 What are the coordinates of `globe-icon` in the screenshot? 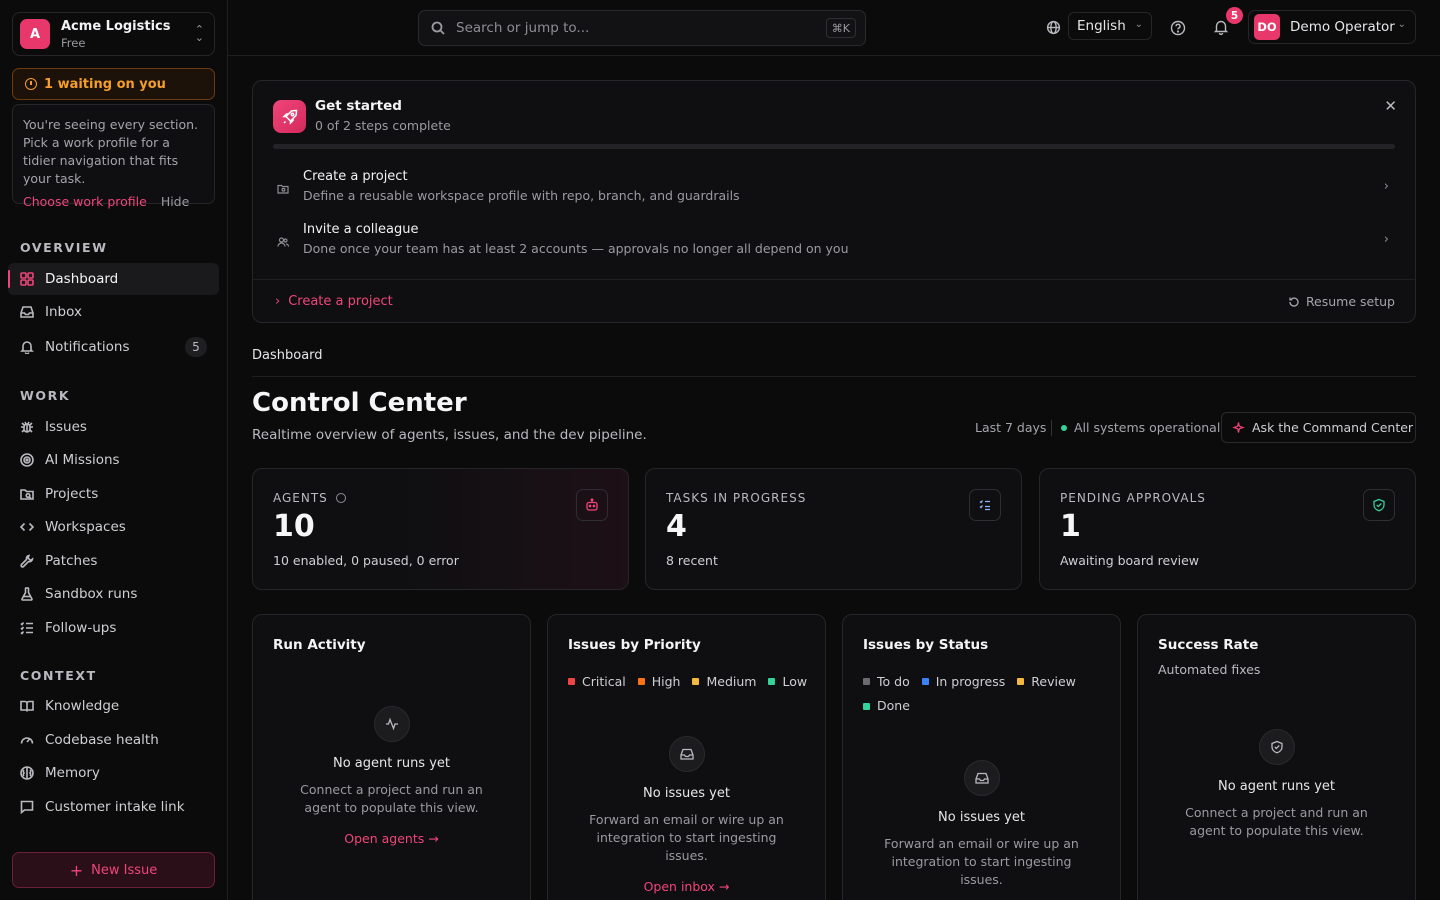 It's located at (1053, 27).